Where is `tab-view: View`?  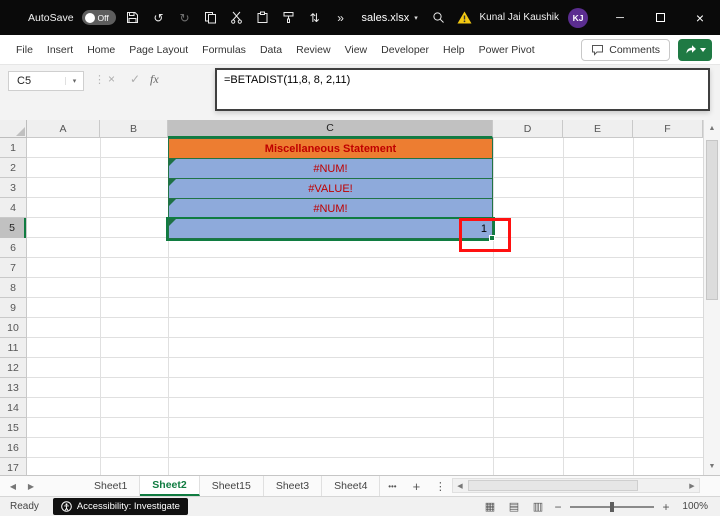
tab-view: View is located at coordinates (356, 50).